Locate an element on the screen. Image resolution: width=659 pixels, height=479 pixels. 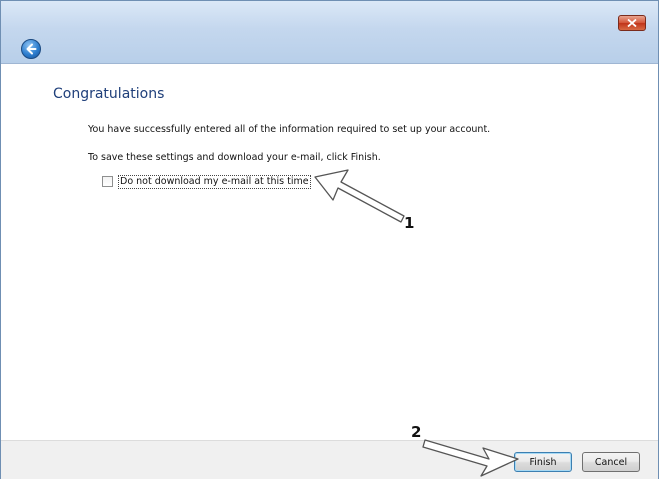
finish-button: Finish is located at coordinates (543, 462).